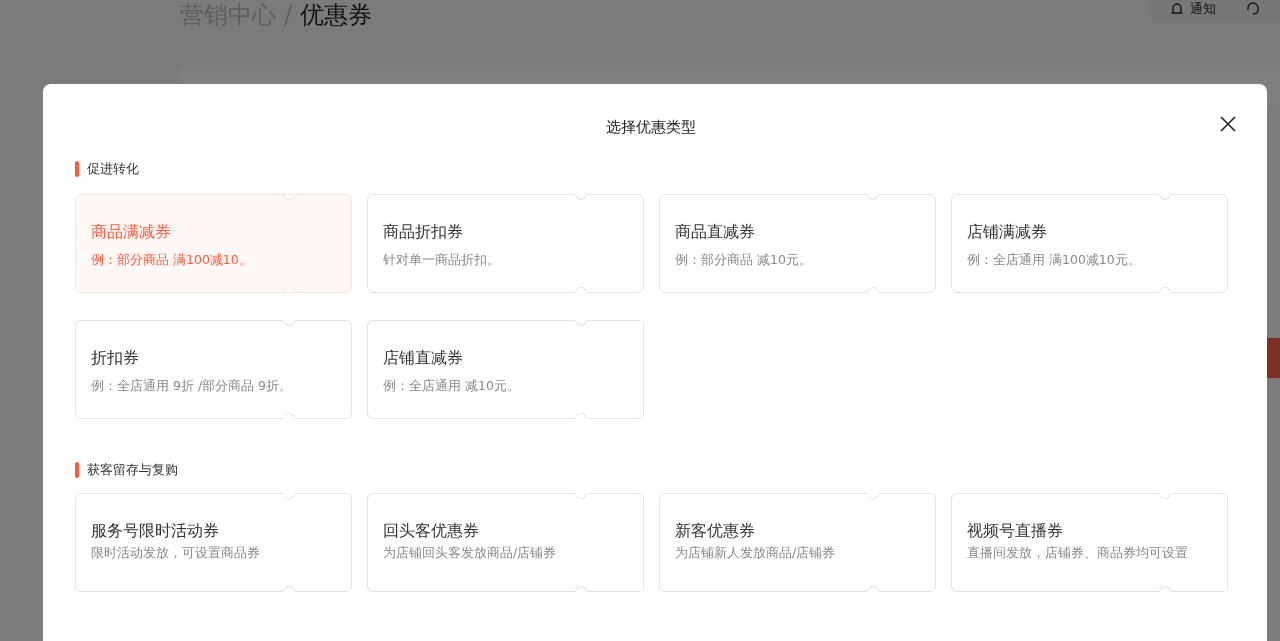  What do you see at coordinates (1078, 553) in the screenshot?
I see `card-description: 直播间发放，店铺券、商品券均可设置` at bounding box center [1078, 553].